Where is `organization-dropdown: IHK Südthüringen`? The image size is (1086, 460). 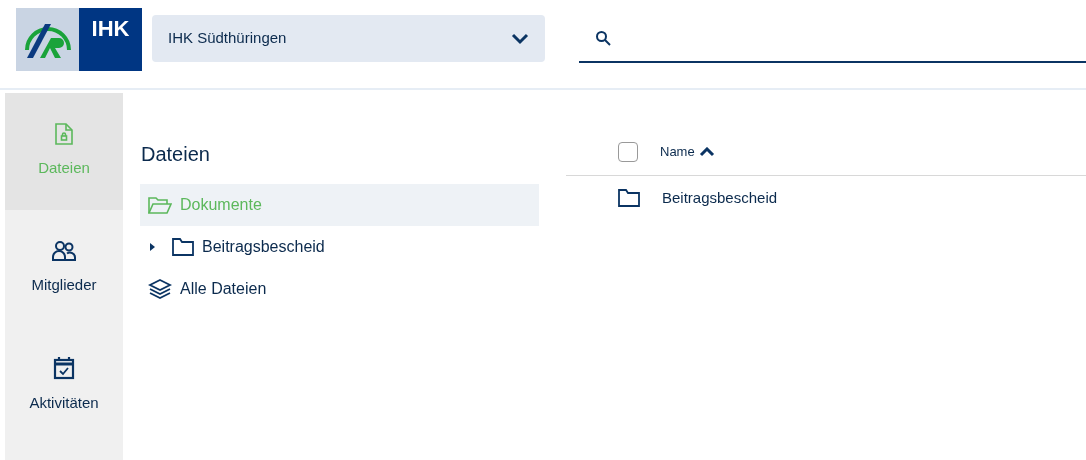 organization-dropdown: IHK Südthüringen is located at coordinates (348, 38).